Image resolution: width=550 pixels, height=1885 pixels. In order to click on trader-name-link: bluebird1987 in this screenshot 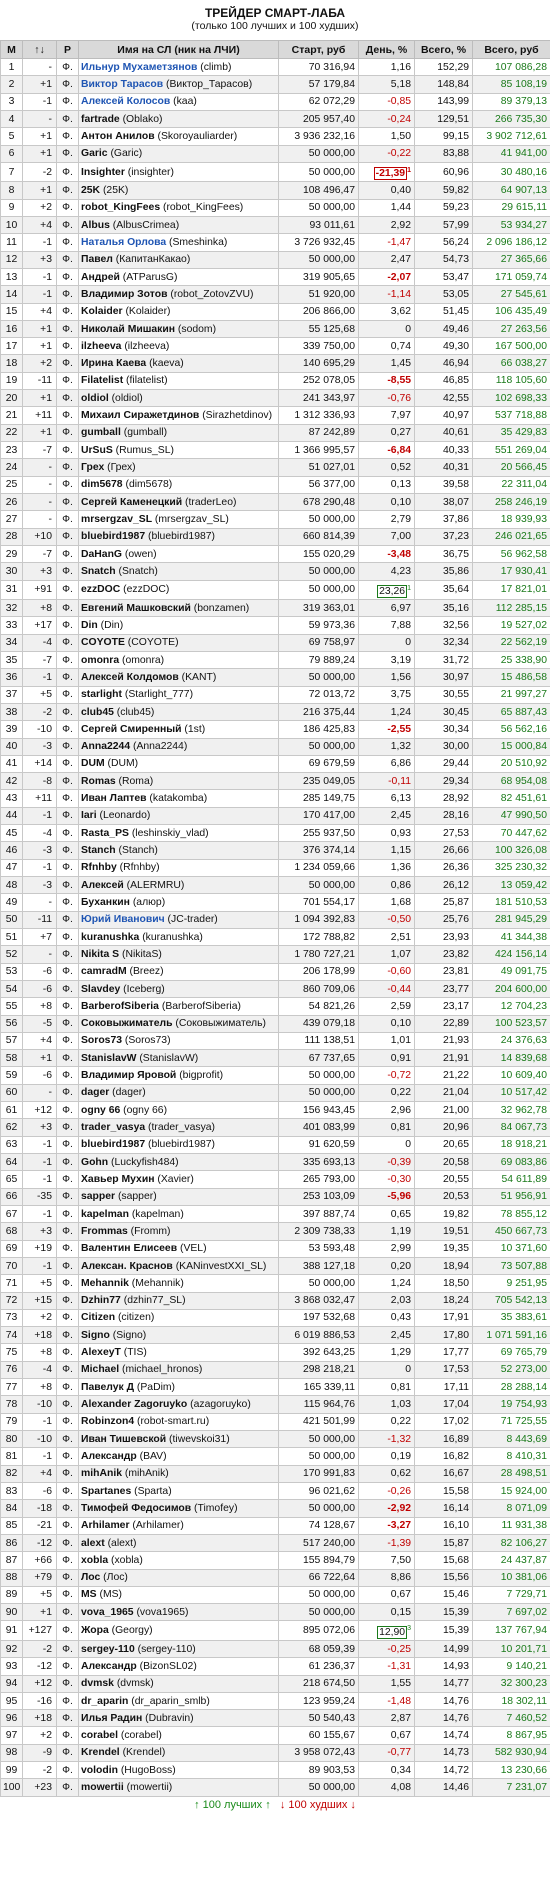, I will do `click(113, 1144)`.